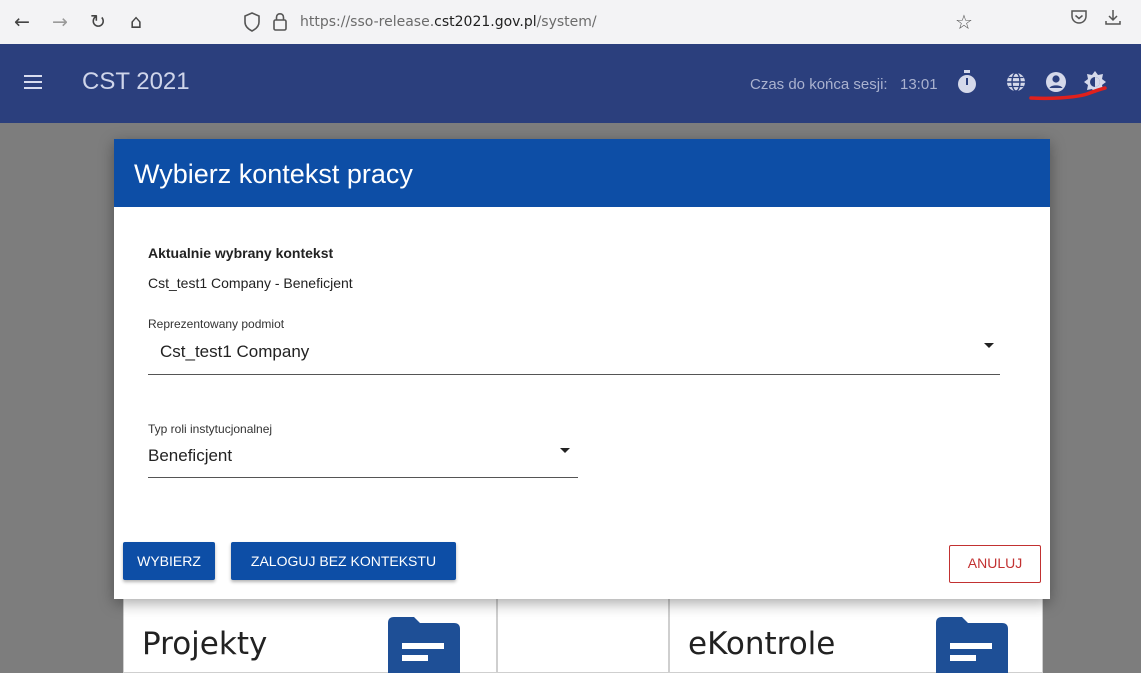  I want to click on role-select-value: Beneficjent, so click(190, 455).